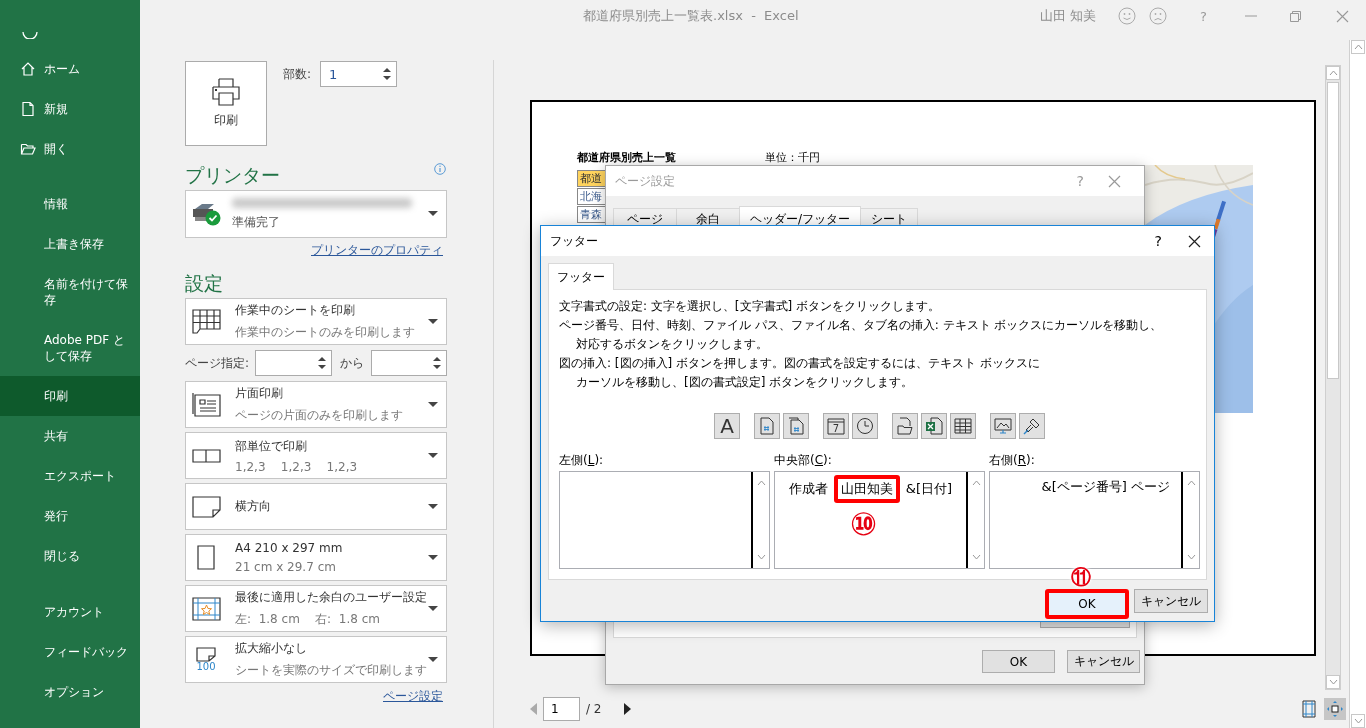 The image size is (1366, 728). Describe the element at coordinates (206, 321) in the screenshot. I see `grid-sheet-icon` at that location.